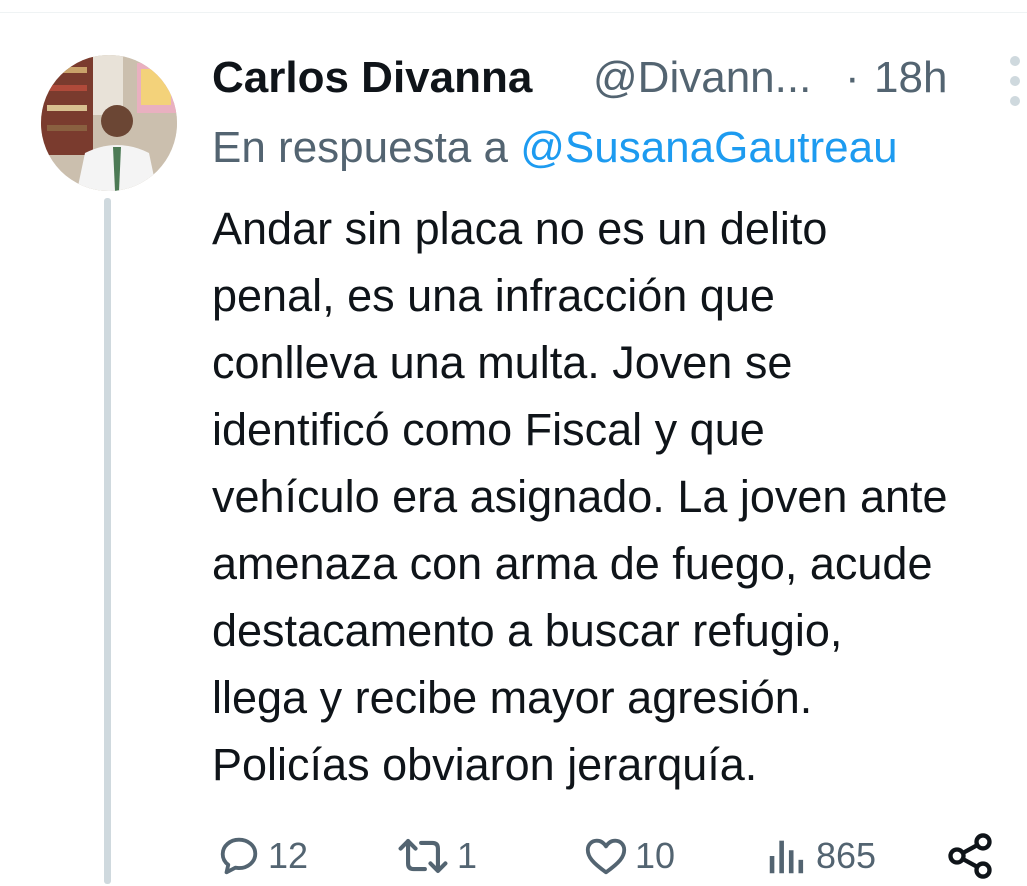  Describe the element at coordinates (708, 147) in the screenshot. I see `reply-mention-link: @SusanaGautreau` at that location.